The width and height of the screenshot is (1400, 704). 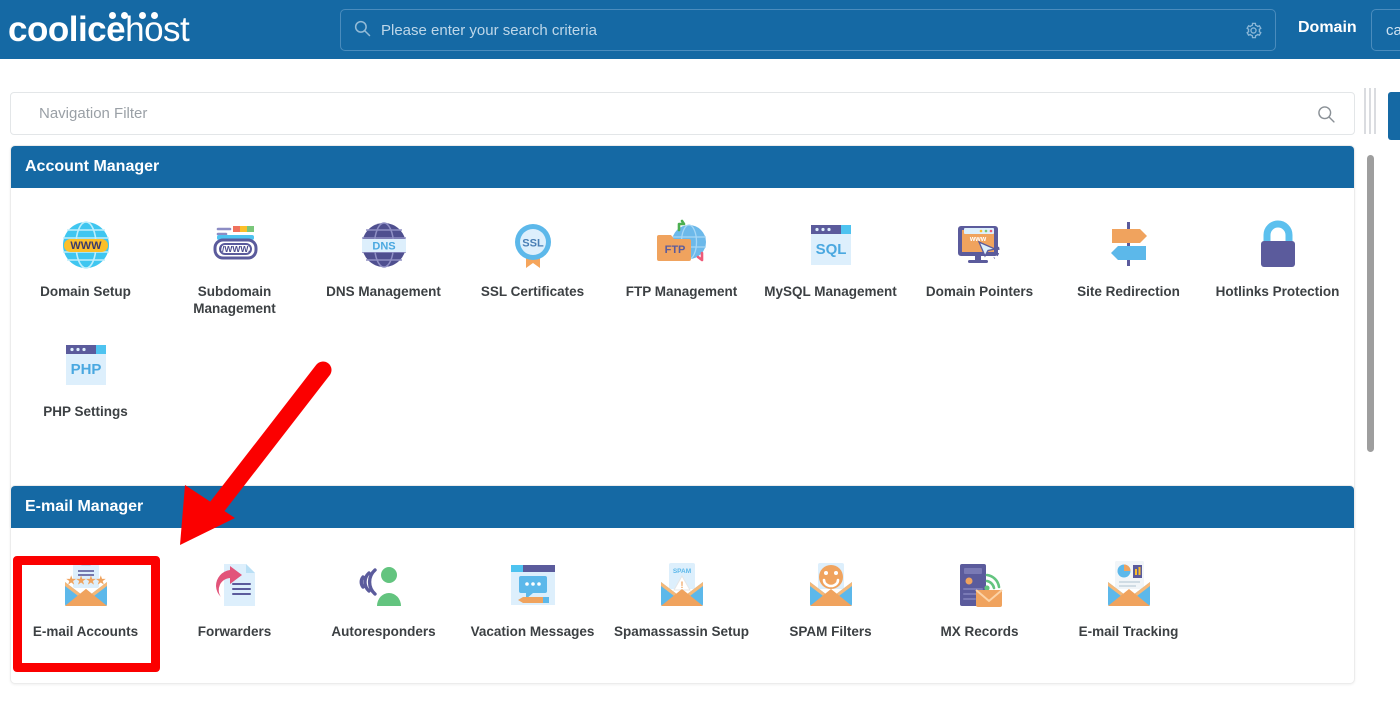 I want to click on globe-www-icon: WWW, so click(x=86, y=245).